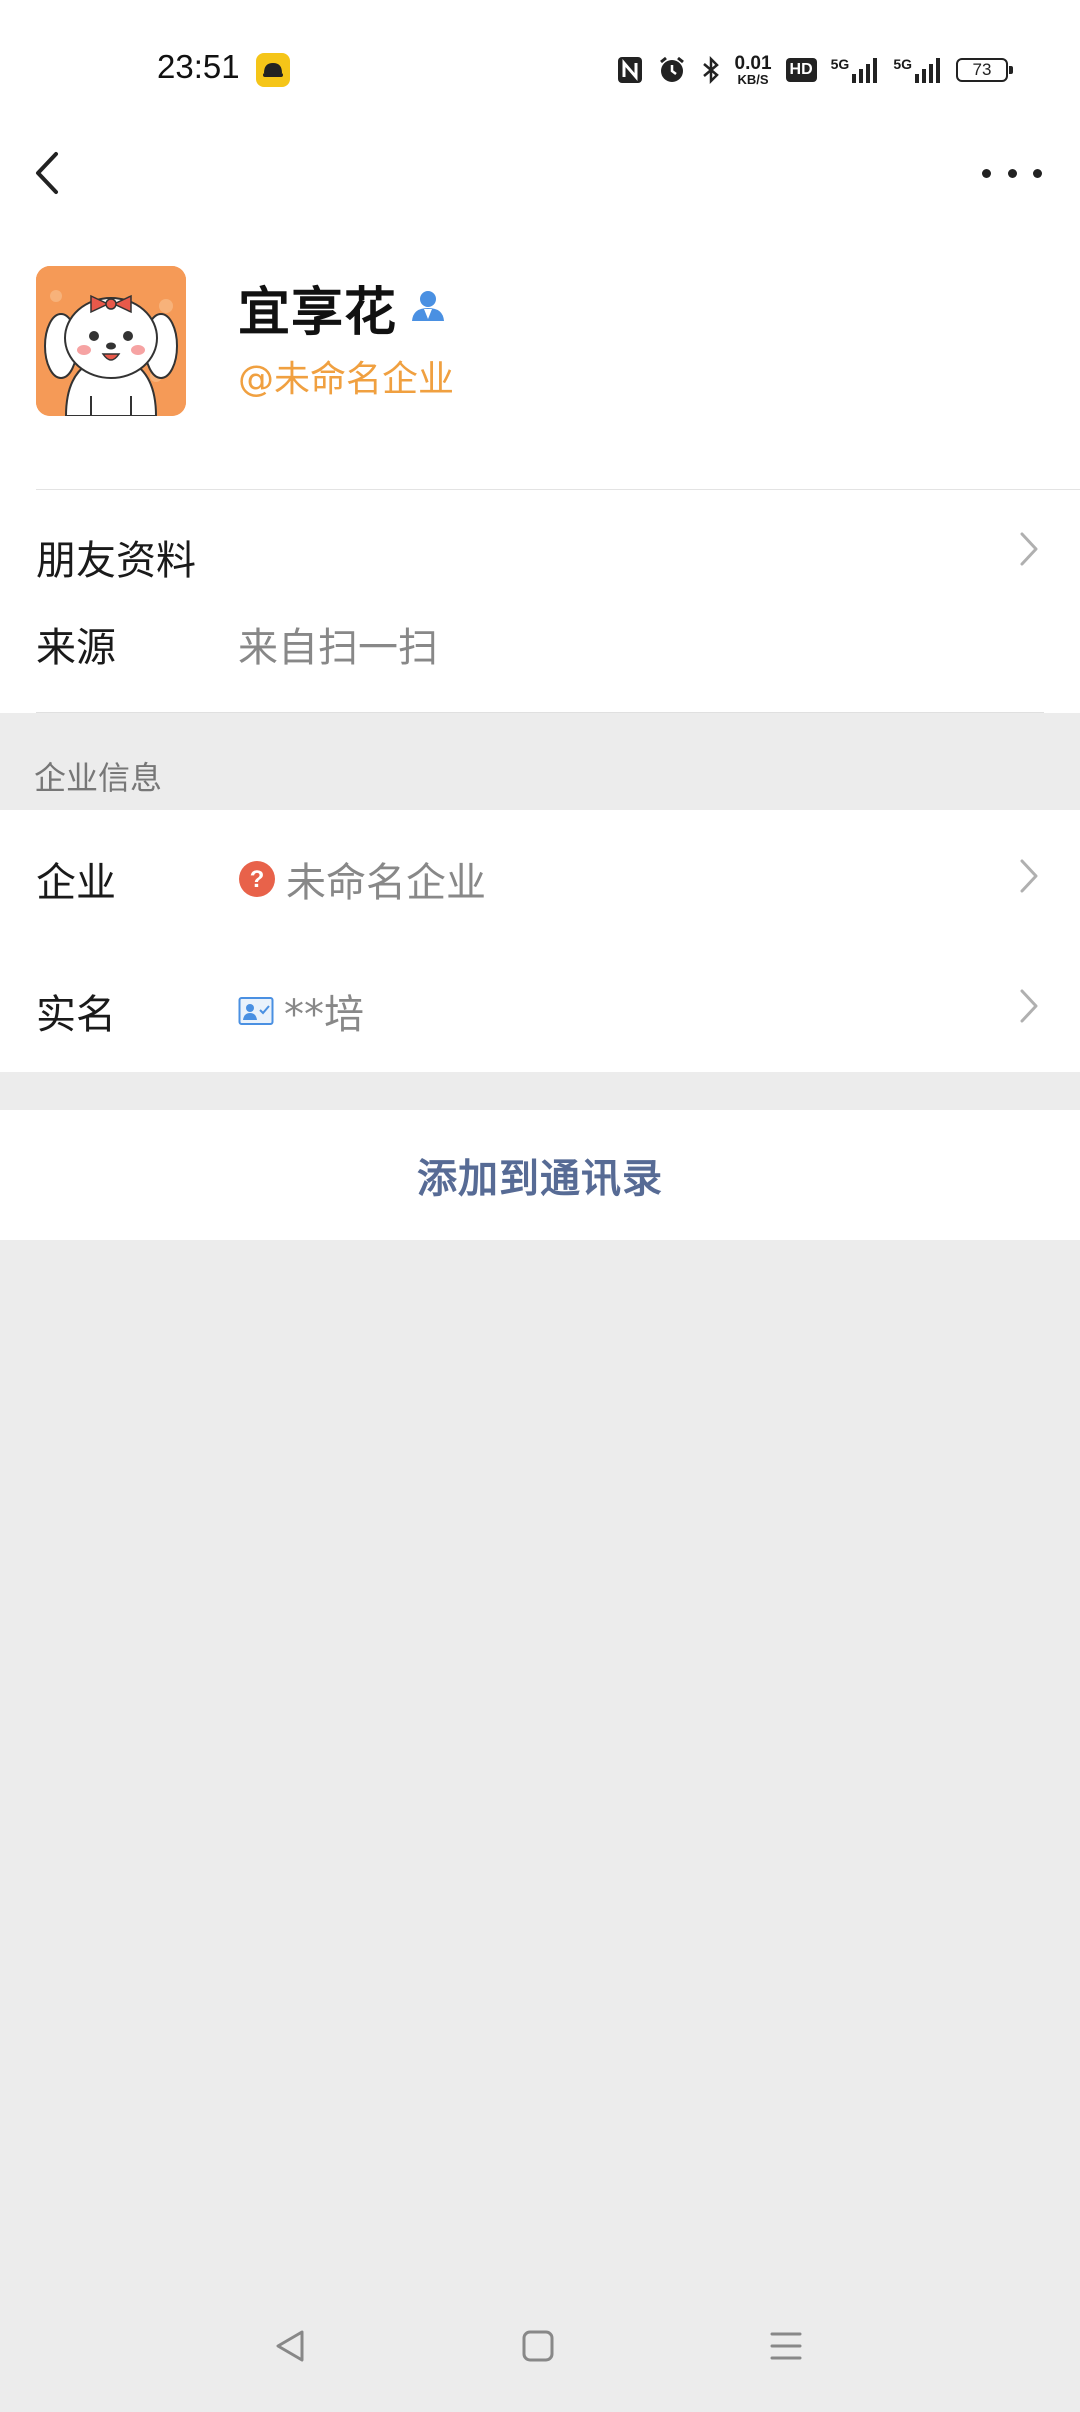  What do you see at coordinates (346, 376) in the screenshot?
I see `company-tag: @未命名企业` at bounding box center [346, 376].